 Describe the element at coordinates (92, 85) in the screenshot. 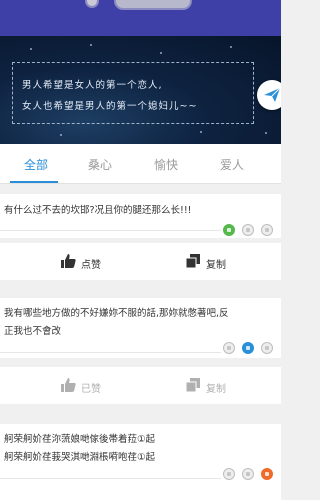

I see `banner-quote-line-1: 男人希望是女人的第一个恋人,` at that location.